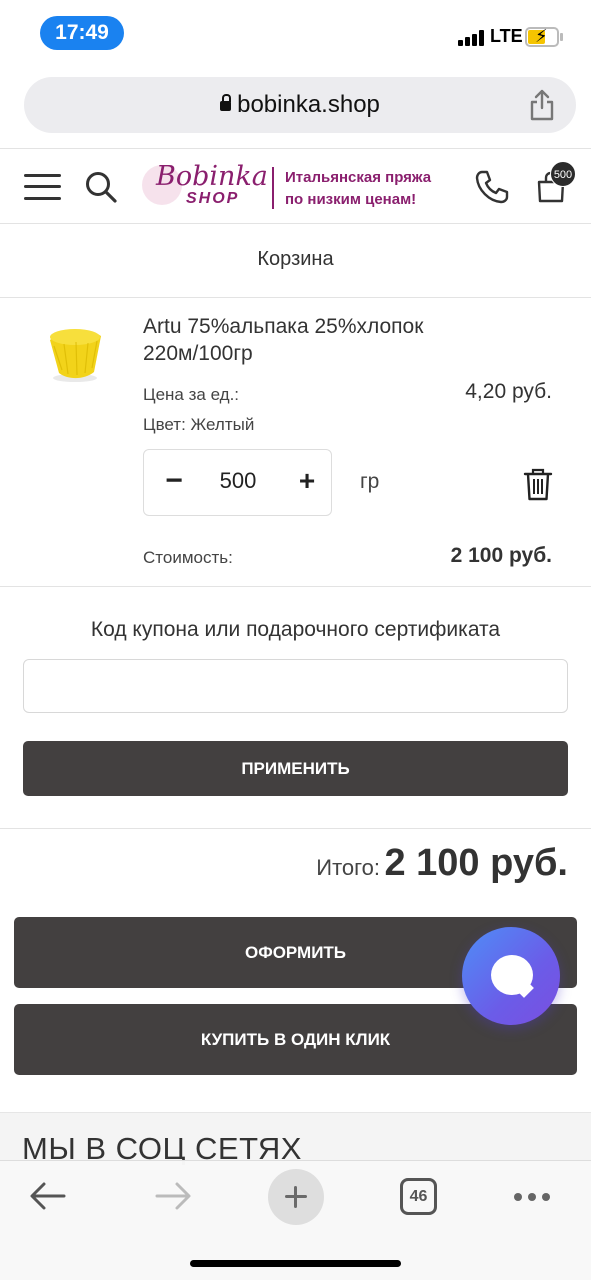  Describe the element at coordinates (191, 394) in the screenshot. I see `unit-price-label: Цена за ед.:` at that location.